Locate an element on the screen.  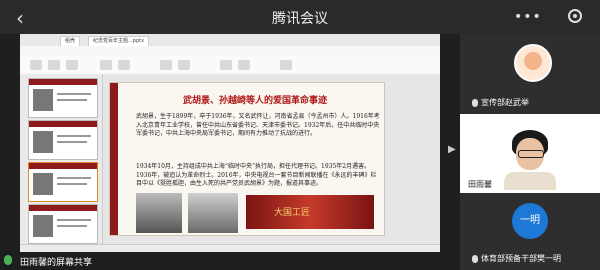
more-options-icon: ••• is located at coordinates (528, 17).